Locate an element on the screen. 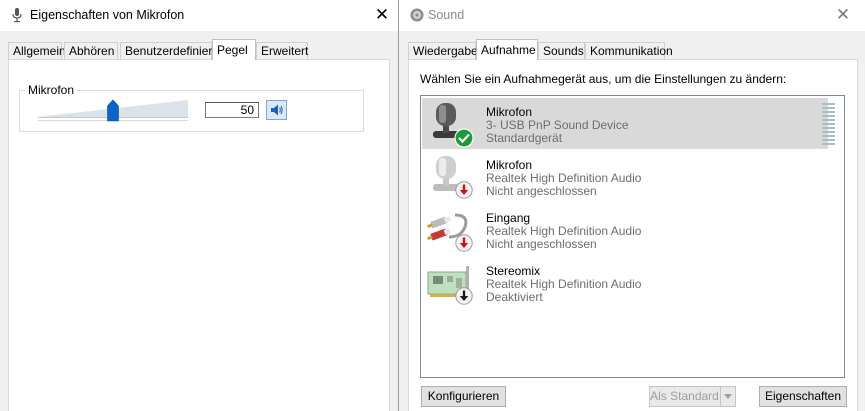 The image size is (865, 411). left-titlebar: Eigenschaften von Mikrofon ✕ is located at coordinates (199, 15).